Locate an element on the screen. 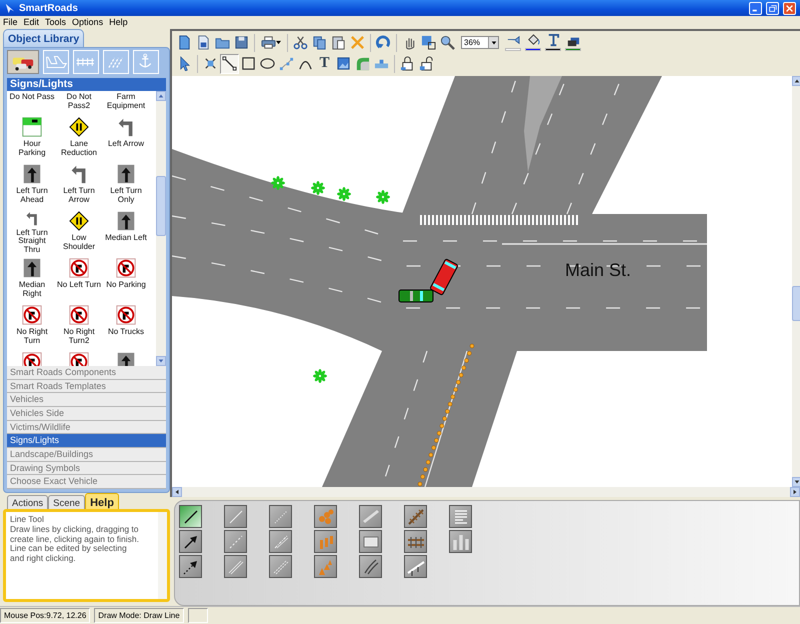 This screenshot has width=800, height=624. category-item: Vehicles is located at coordinates (86, 400).